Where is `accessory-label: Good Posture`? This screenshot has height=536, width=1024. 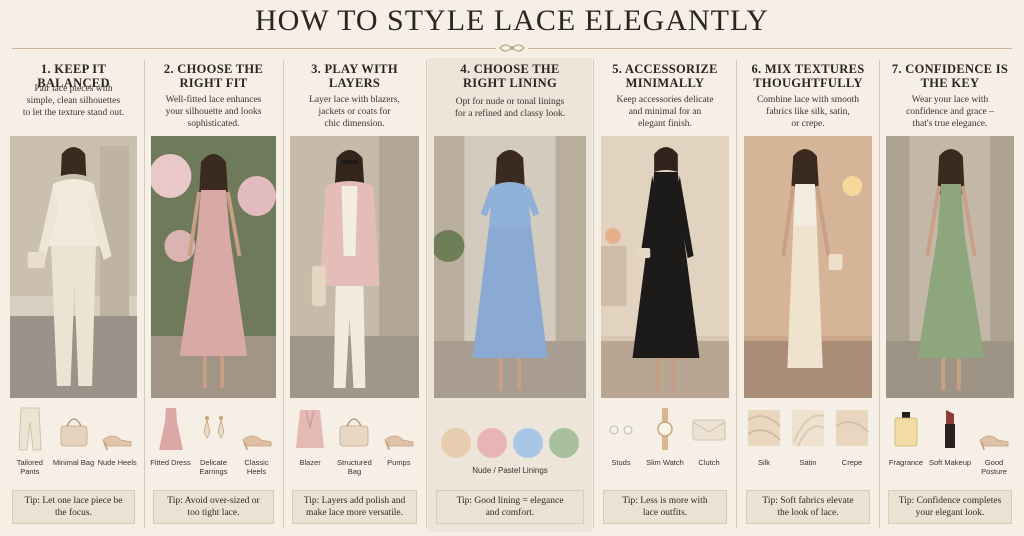
accessory-label: Good Posture is located at coordinates (994, 467).